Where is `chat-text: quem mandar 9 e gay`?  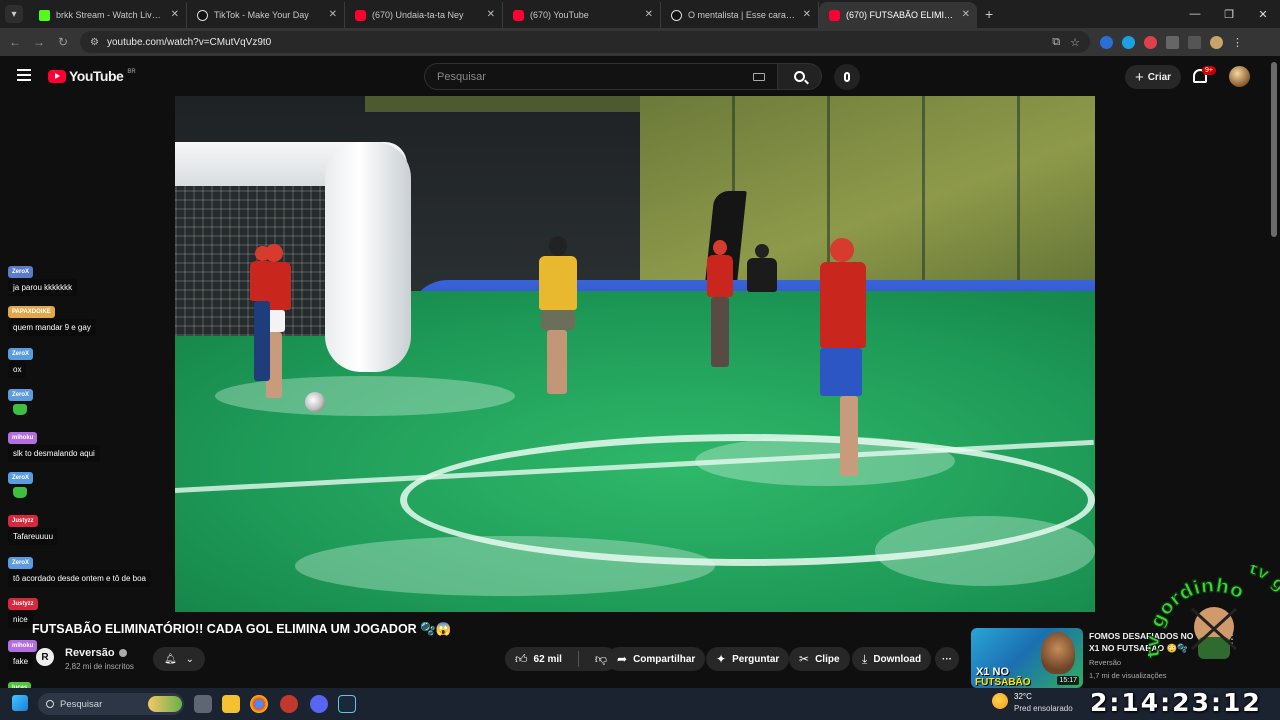 chat-text: quem mandar 9 e gay is located at coordinates (52, 327).